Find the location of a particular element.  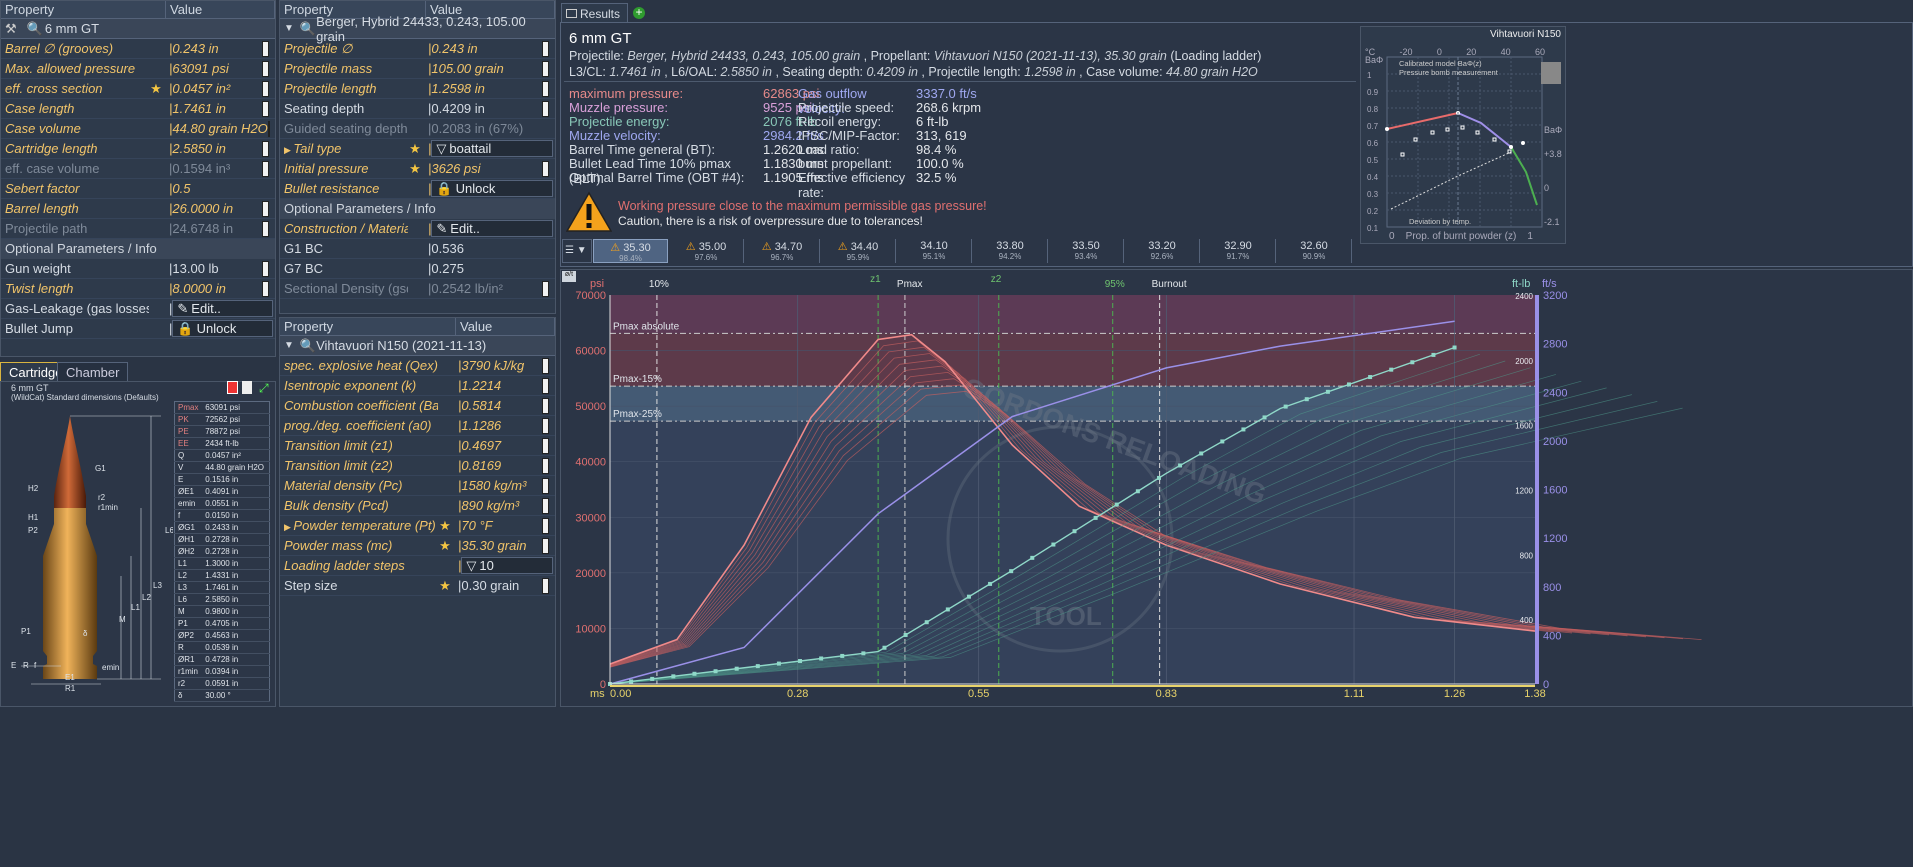

property-value: 70 °F is located at coordinates (476, 525).